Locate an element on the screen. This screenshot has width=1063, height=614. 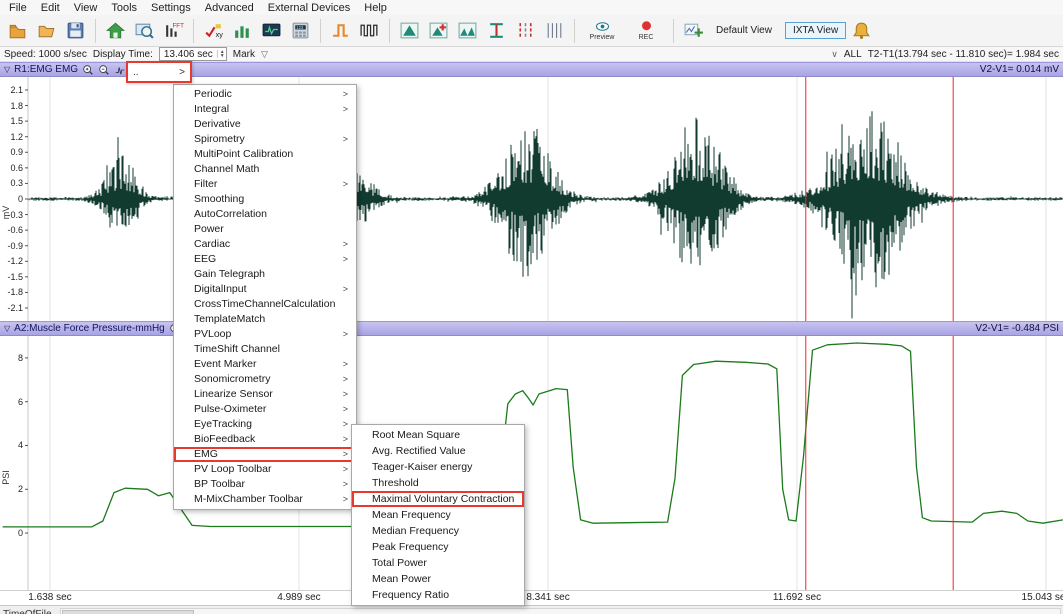
menu-item-timeshift-channel: TimeShift Channel is located at coordinates (265, 349).